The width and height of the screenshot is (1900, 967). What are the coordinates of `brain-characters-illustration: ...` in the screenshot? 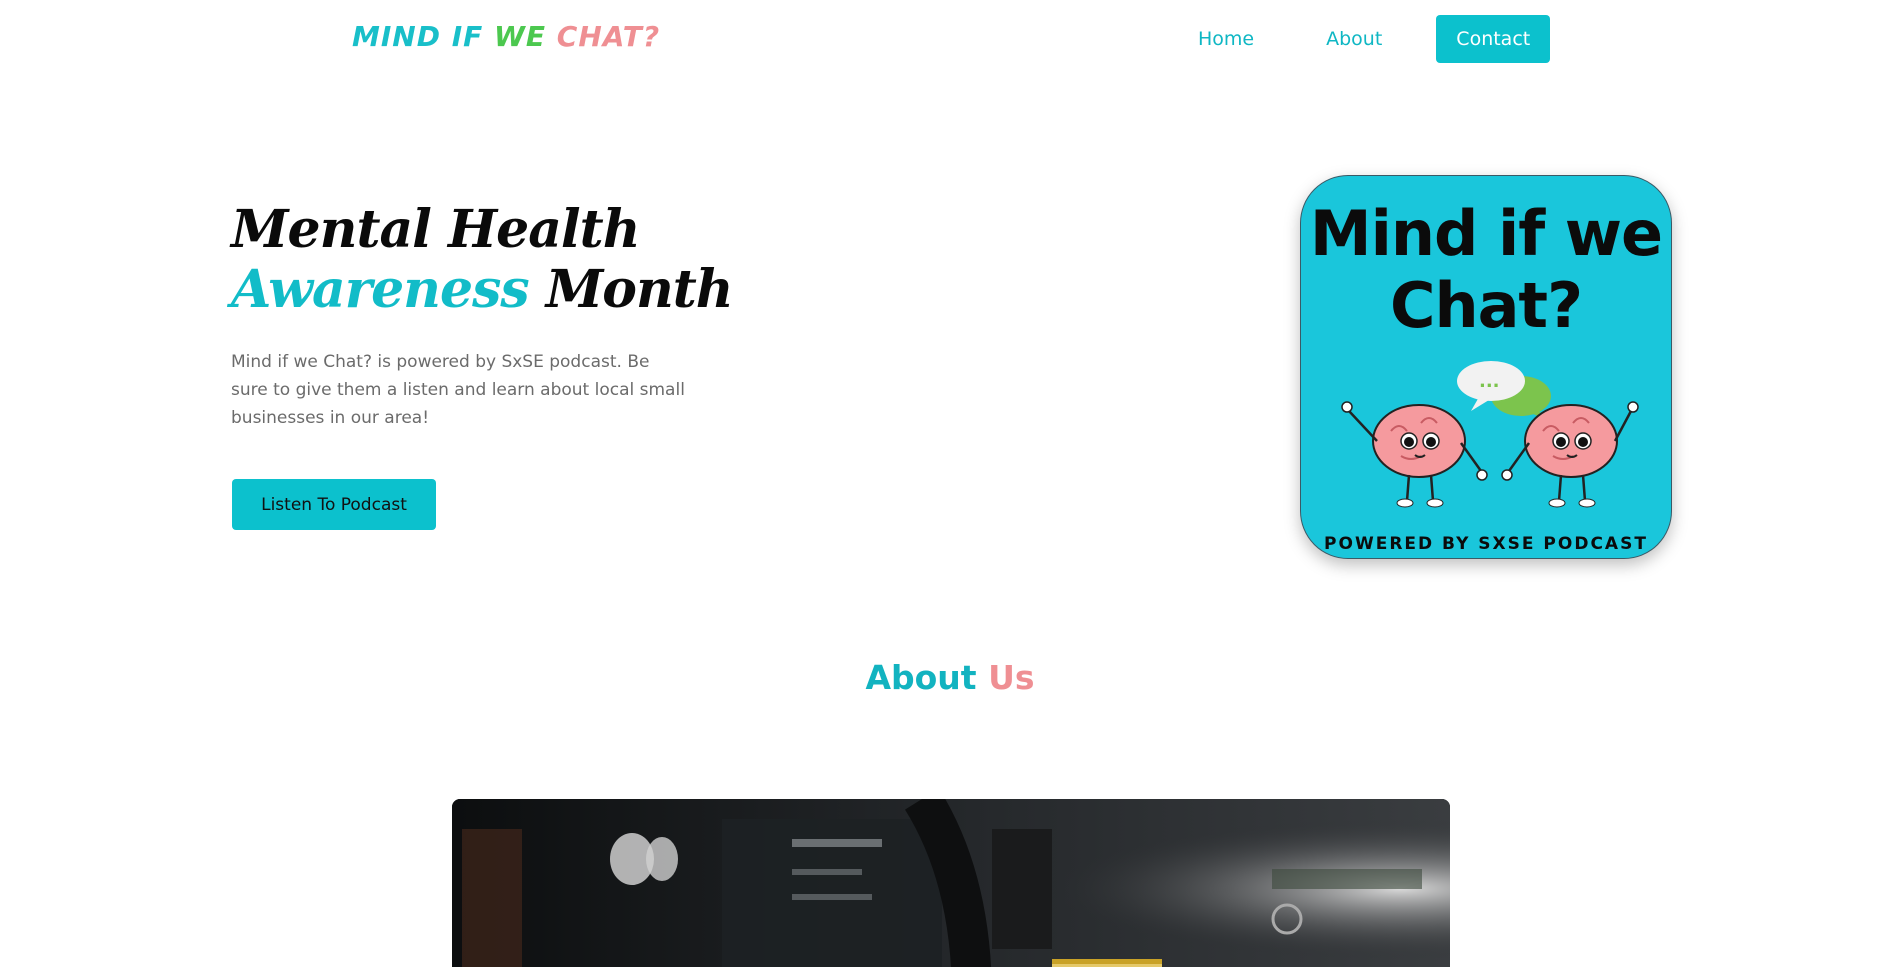 It's located at (1490, 434).